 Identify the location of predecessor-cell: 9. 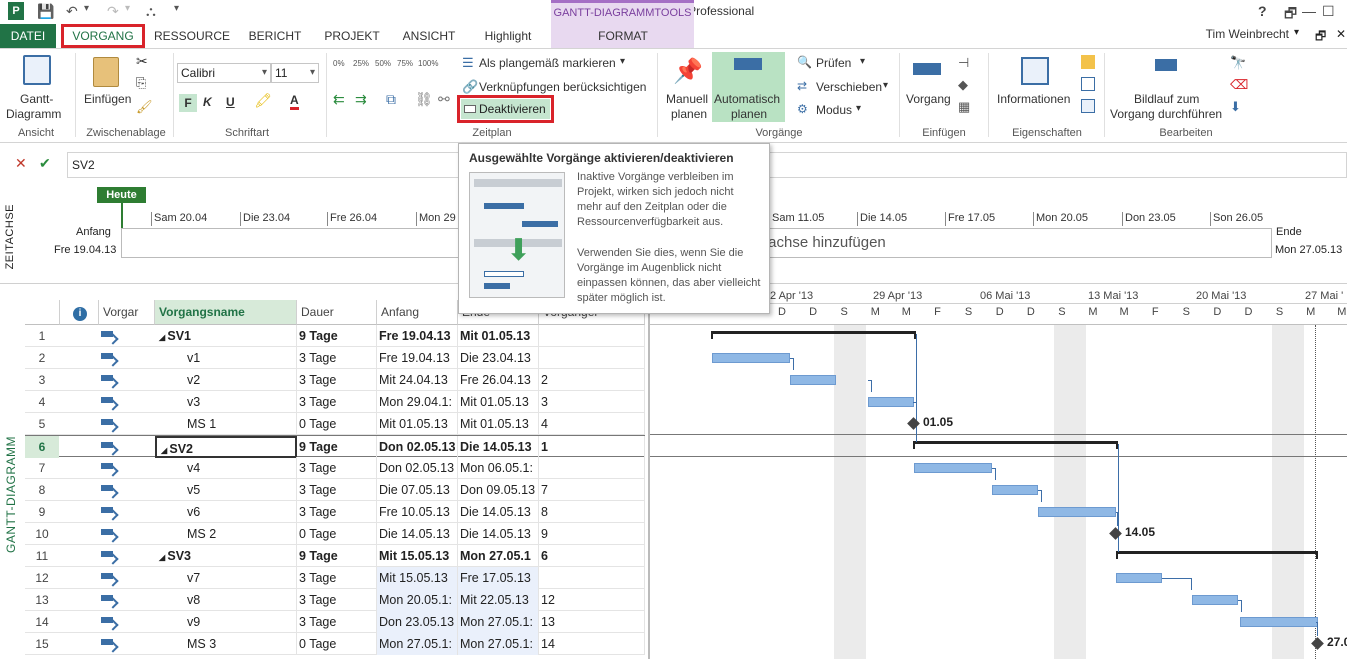
(592, 534).